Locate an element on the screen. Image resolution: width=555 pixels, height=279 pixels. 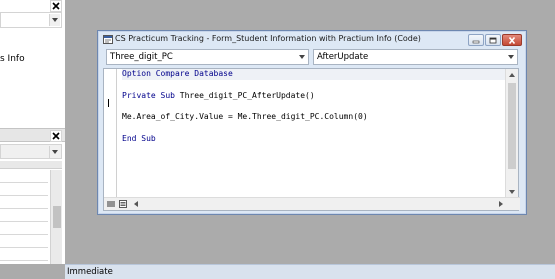
code-line-3: Private Sub Three_digit_PC_AfterUpdate() is located at coordinates (314, 96).